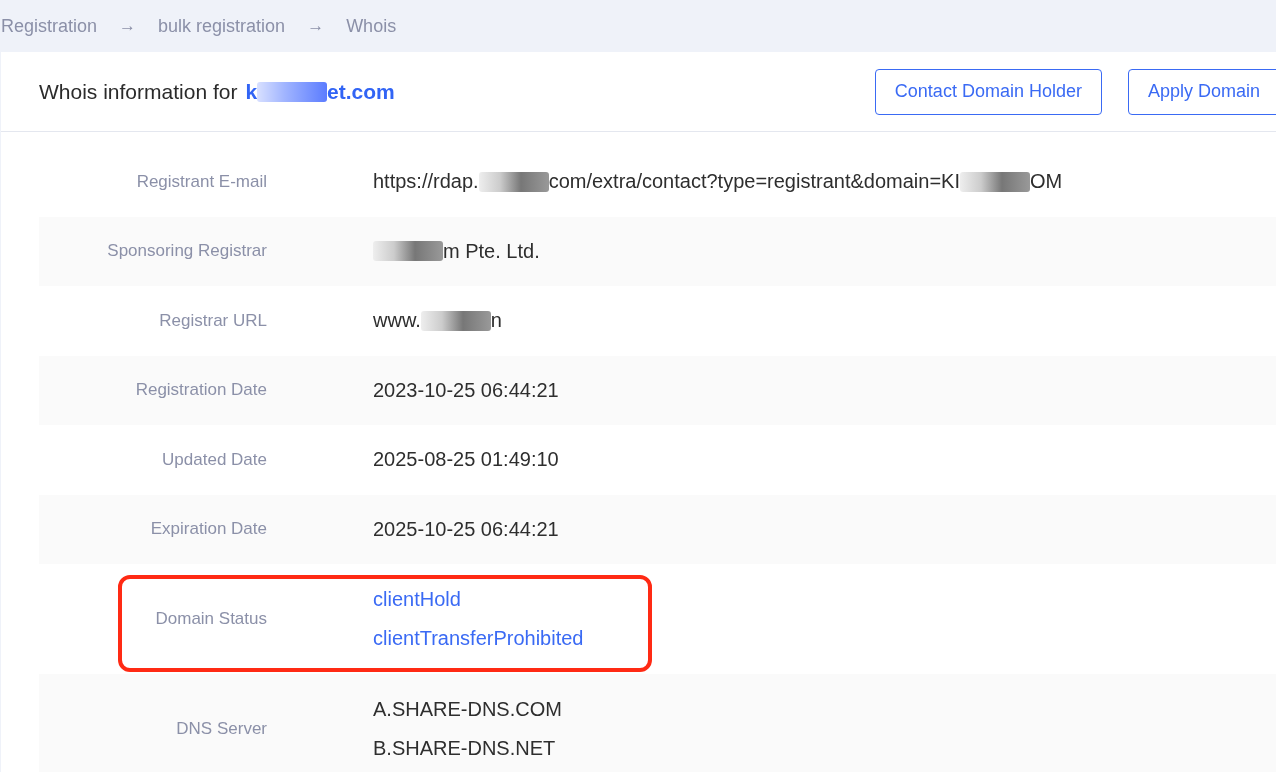 The height and width of the screenshot is (772, 1276). What do you see at coordinates (988, 91) in the screenshot?
I see `action-button: Contact Domain Holder` at bounding box center [988, 91].